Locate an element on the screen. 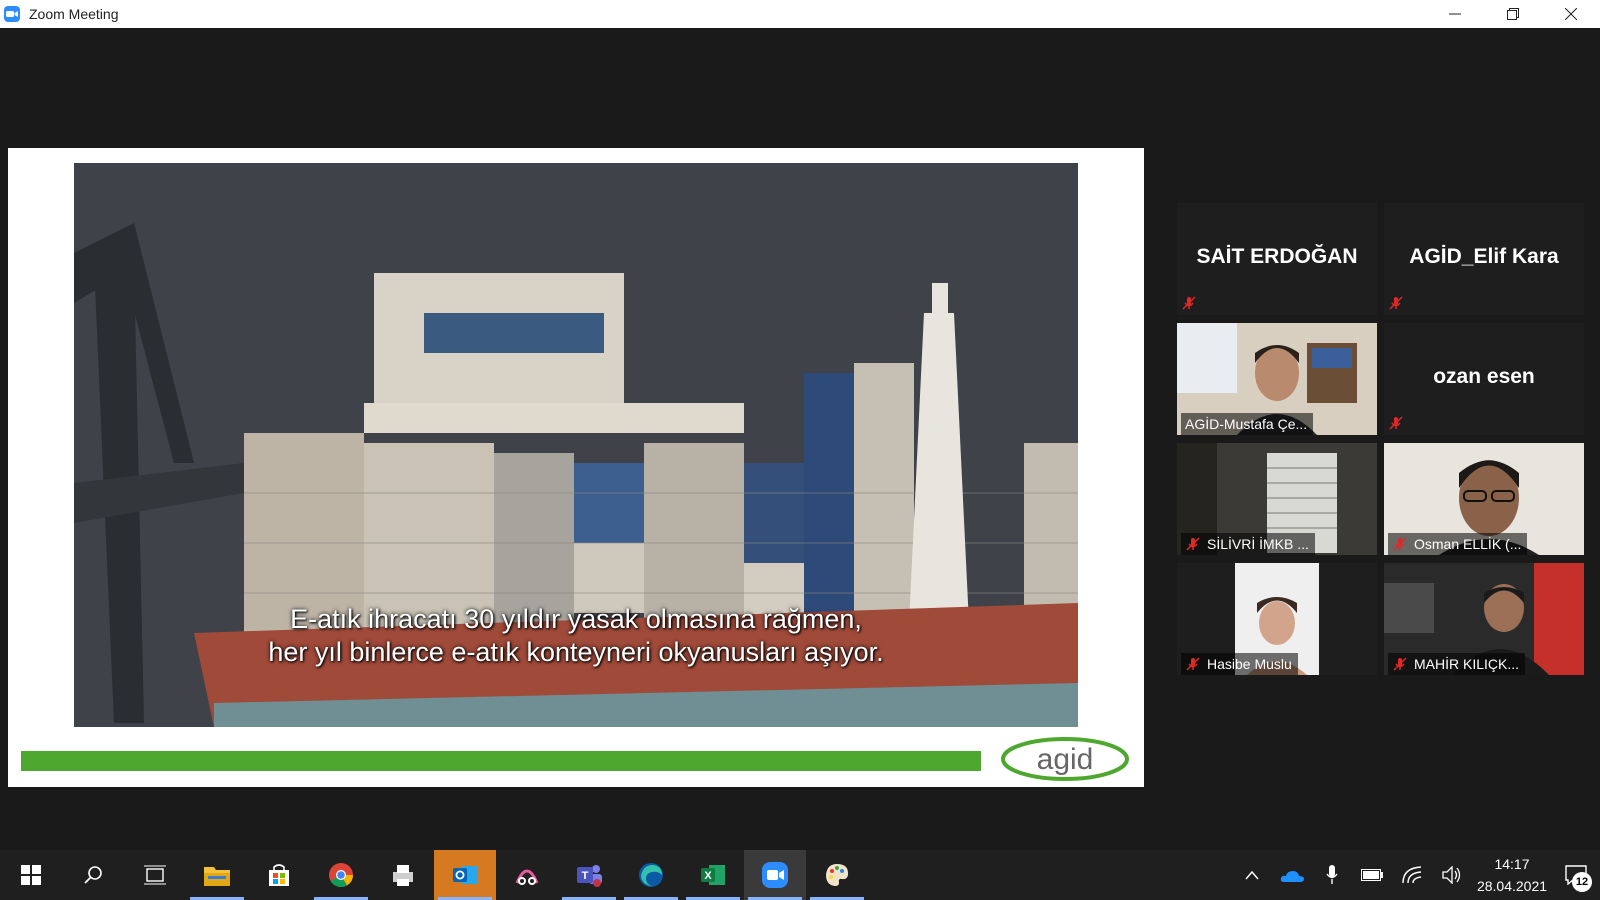  excel-button: X is located at coordinates (713, 875).